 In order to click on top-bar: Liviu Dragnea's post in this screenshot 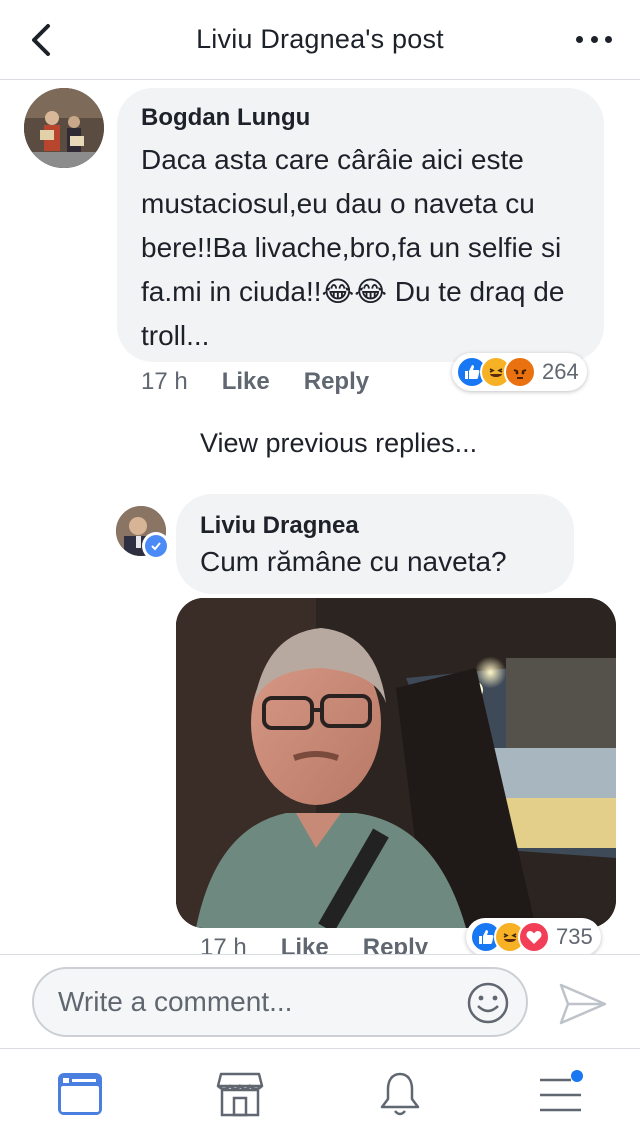, I will do `click(320, 40)`.